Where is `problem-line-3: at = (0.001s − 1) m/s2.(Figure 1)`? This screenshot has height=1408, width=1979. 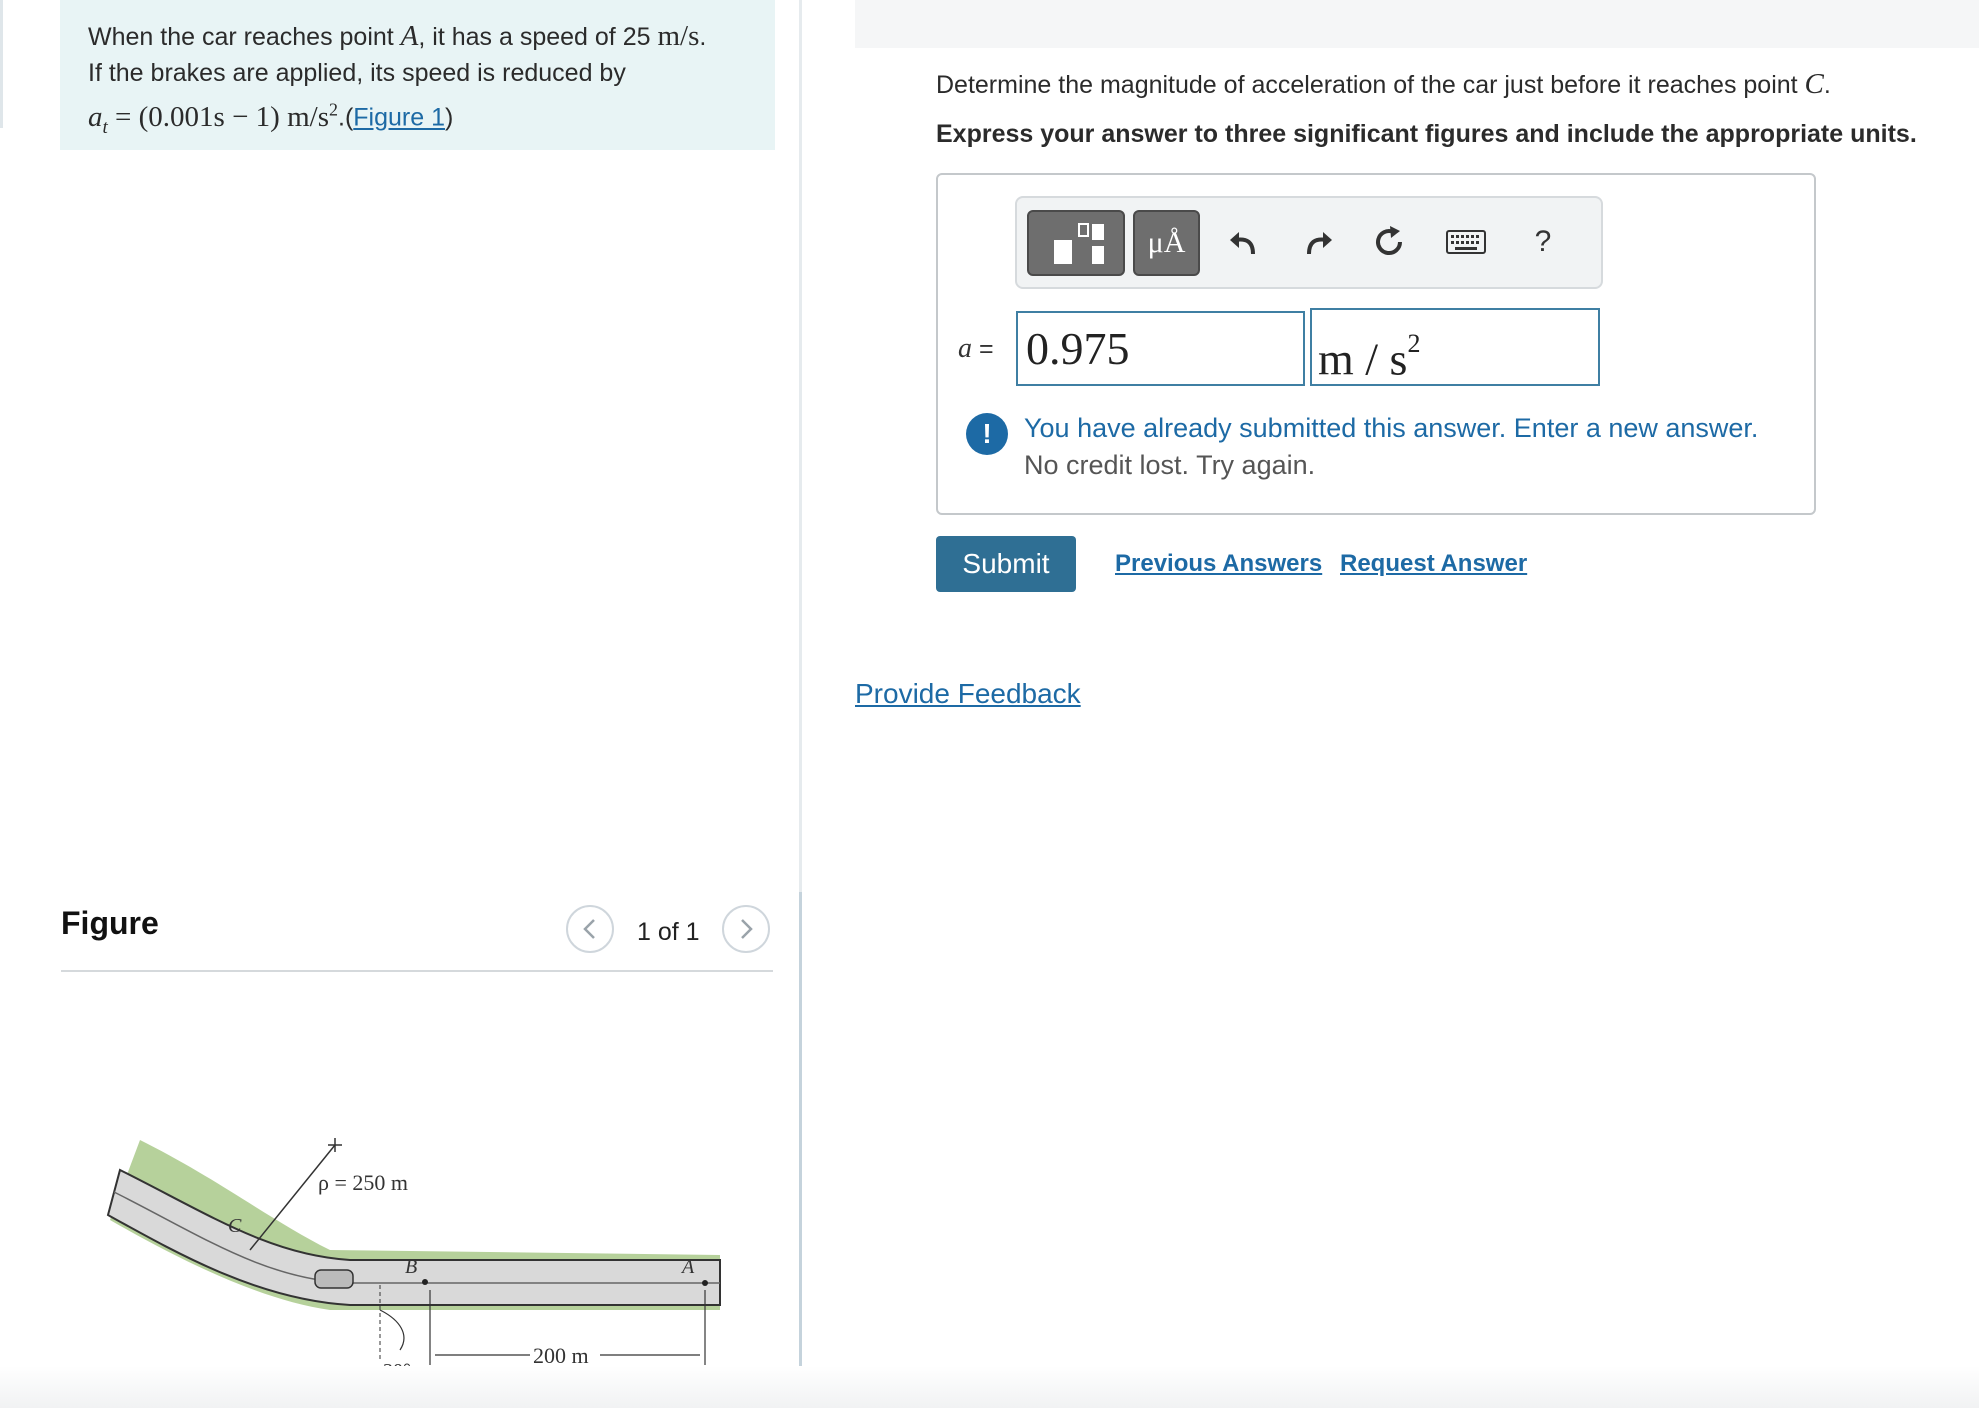 problem-line-3: at = (0.001s − 1) m/s2.(Figure 1) is located at coordinates (417, 118).